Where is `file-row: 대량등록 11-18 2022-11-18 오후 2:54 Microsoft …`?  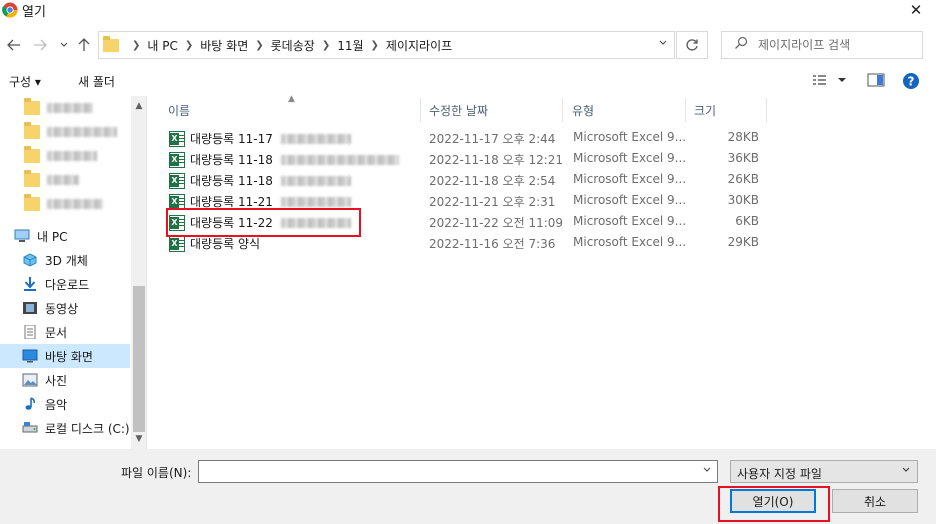
file-row: 대량등록 11-18 2022-11-18 오후 2:54 Microsoft … is located at coordinates (465, 179).